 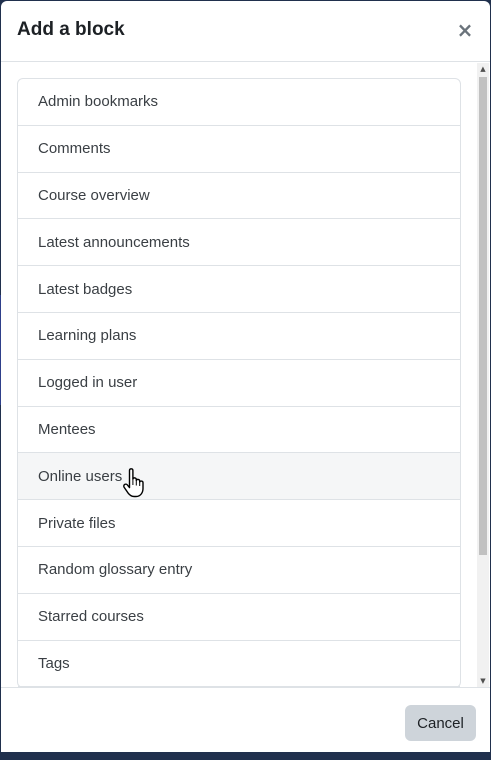 What do you see at coordinates (483, 69) in the screenshot?
I see `triangle-up-icon: ▲` at bounding box center [483, 69].